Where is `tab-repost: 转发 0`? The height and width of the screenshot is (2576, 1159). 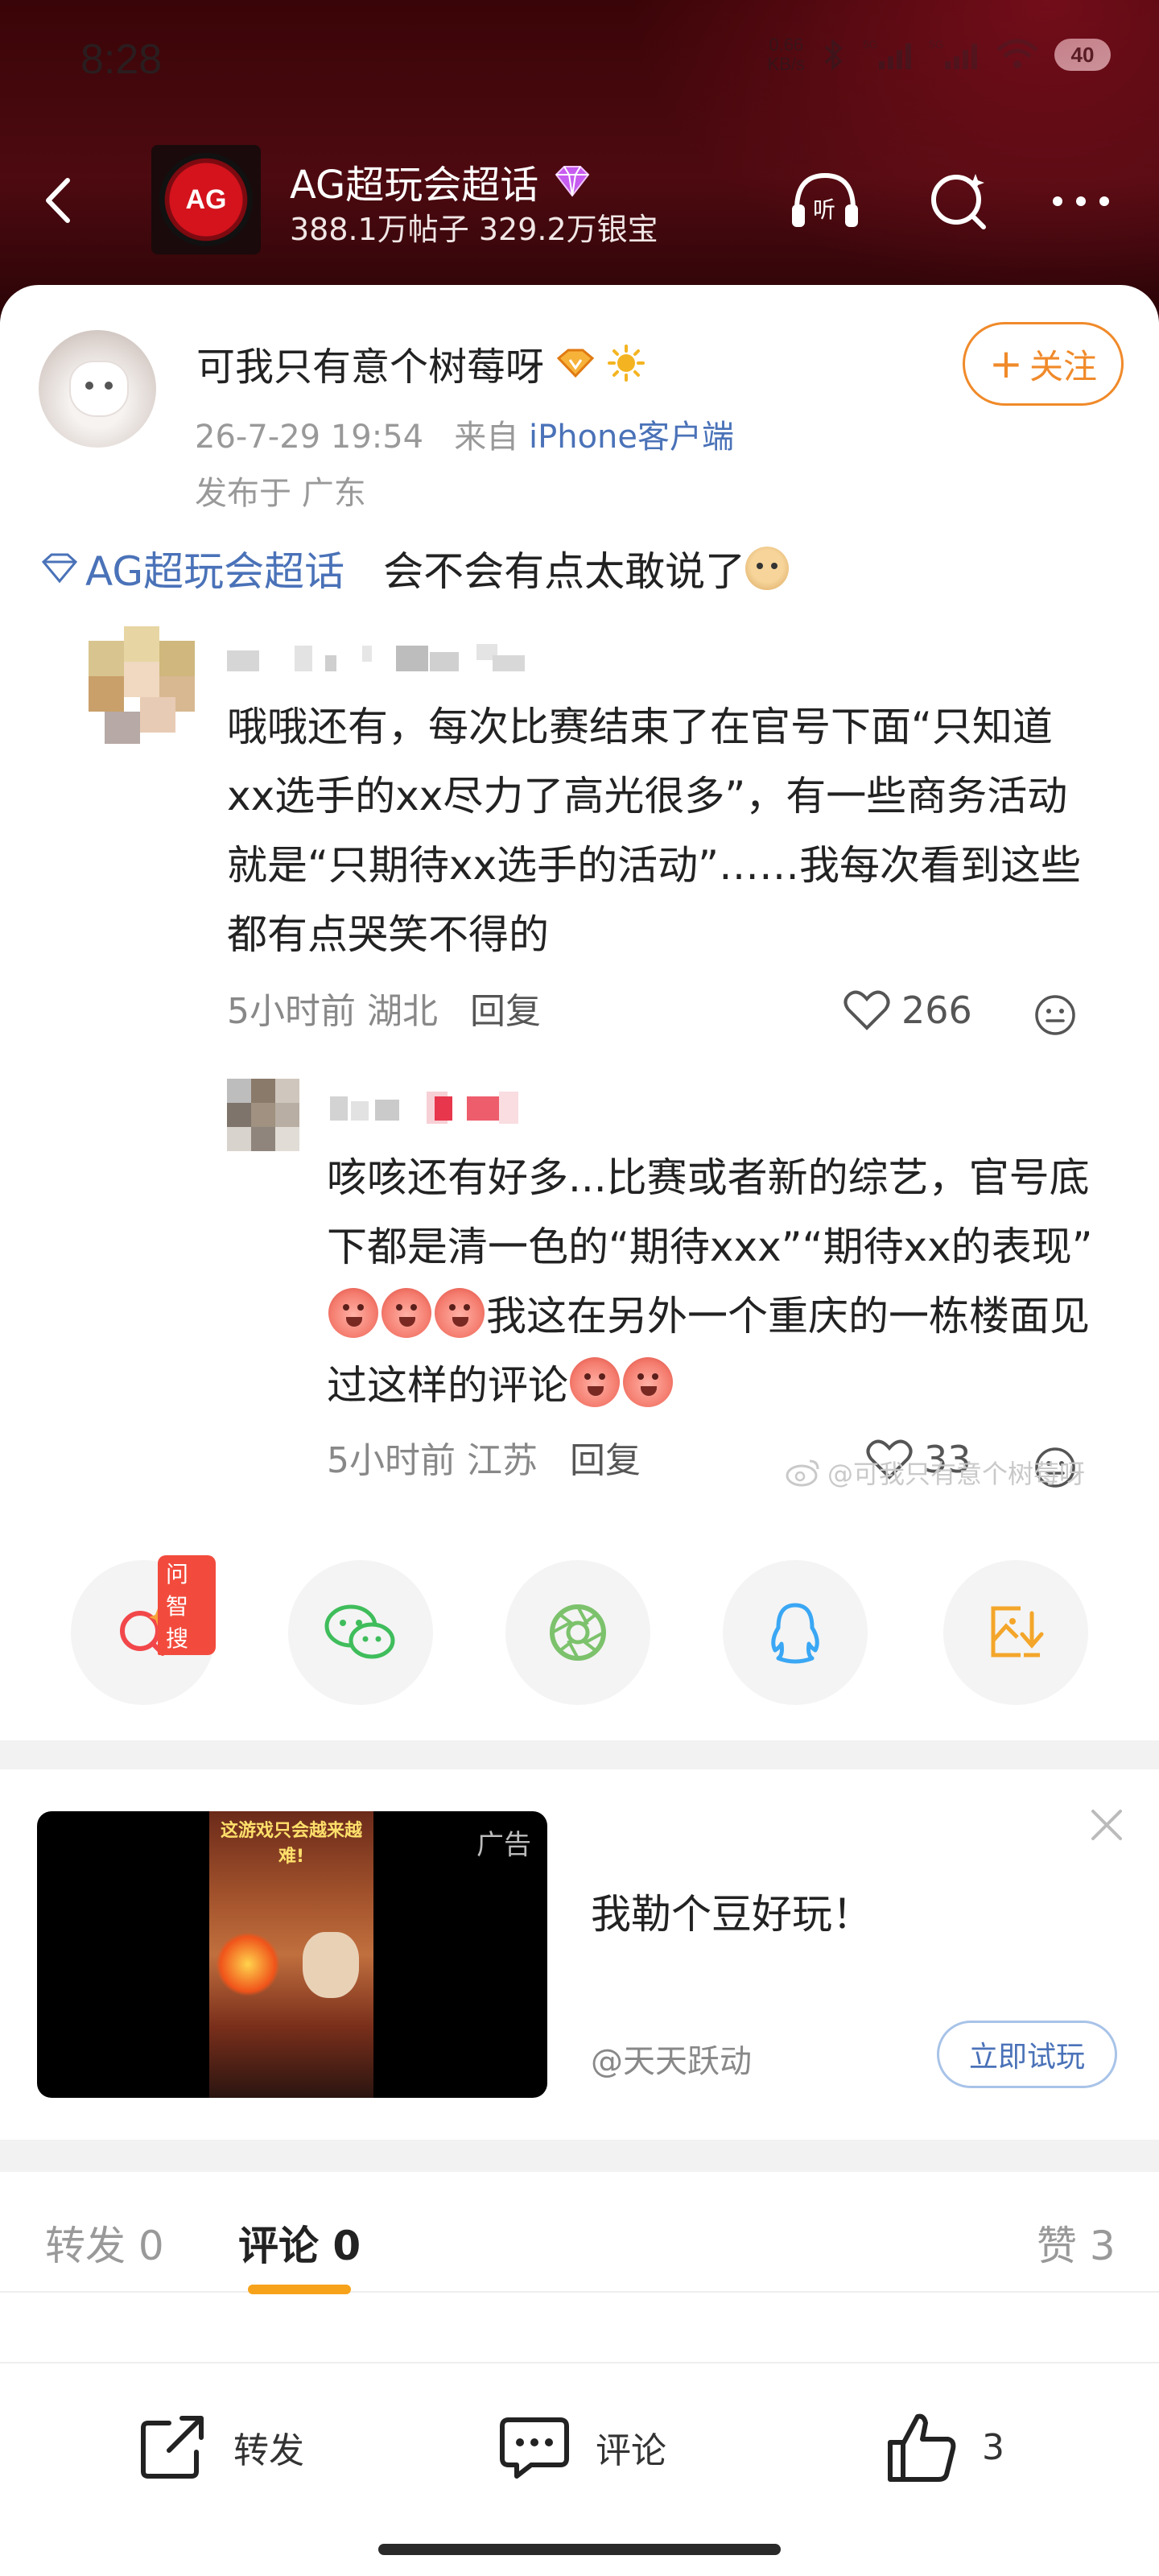 tab-repost: 转发 0 is located at coordinates (105, 2243).